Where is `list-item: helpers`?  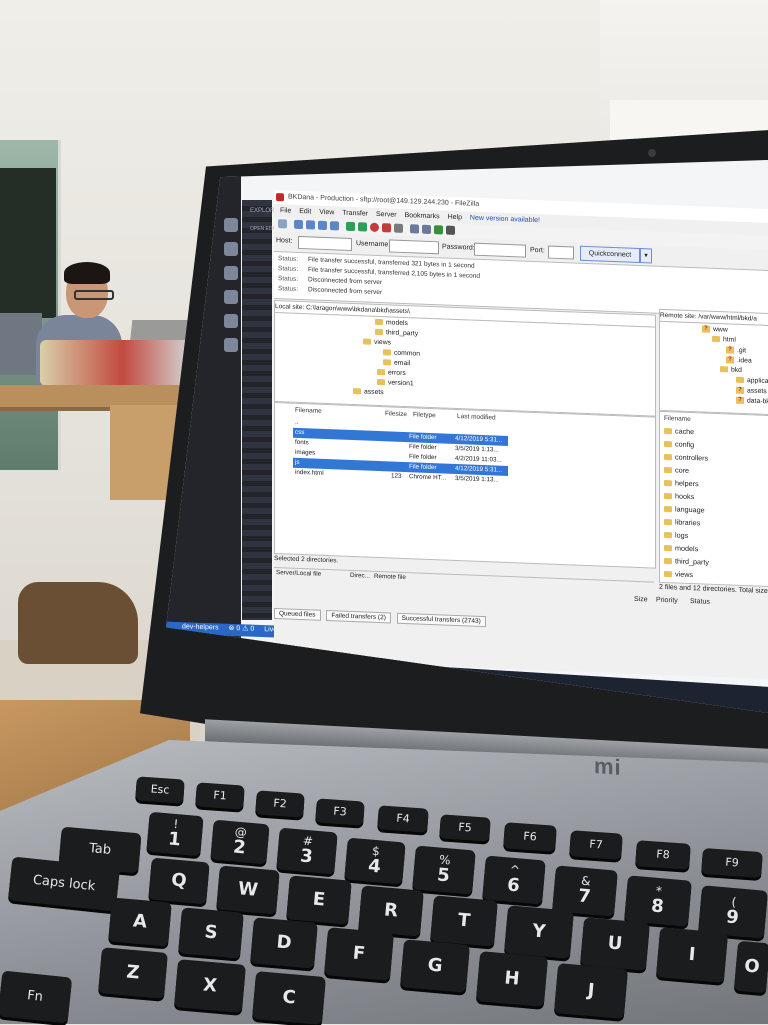
list-item: helpers is located at coordinates (681, 483).